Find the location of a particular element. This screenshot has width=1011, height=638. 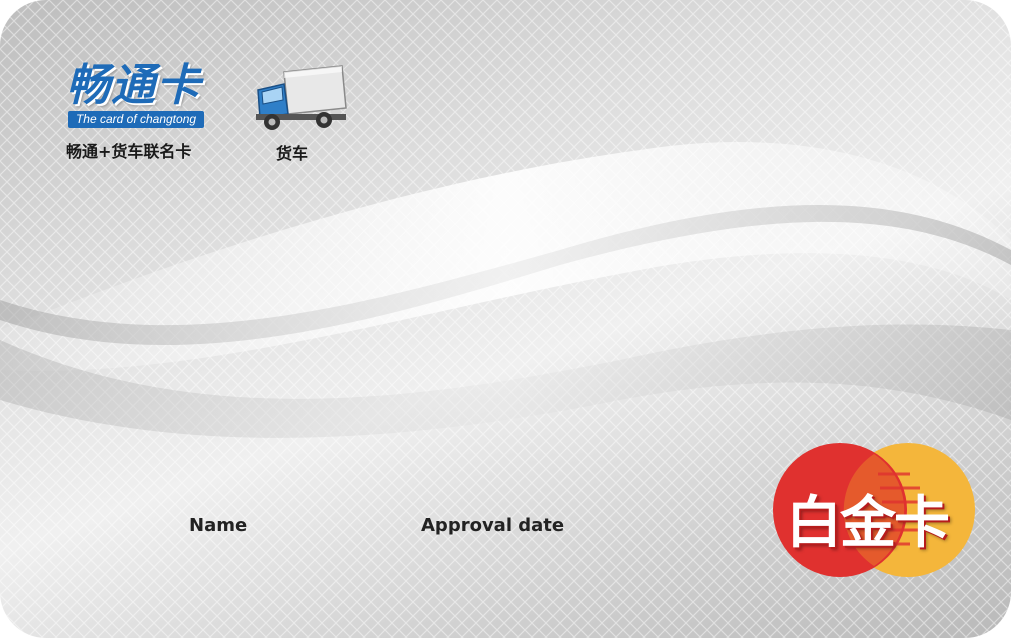

approval-date-label: Approval date is located at coordinates (493, 525).